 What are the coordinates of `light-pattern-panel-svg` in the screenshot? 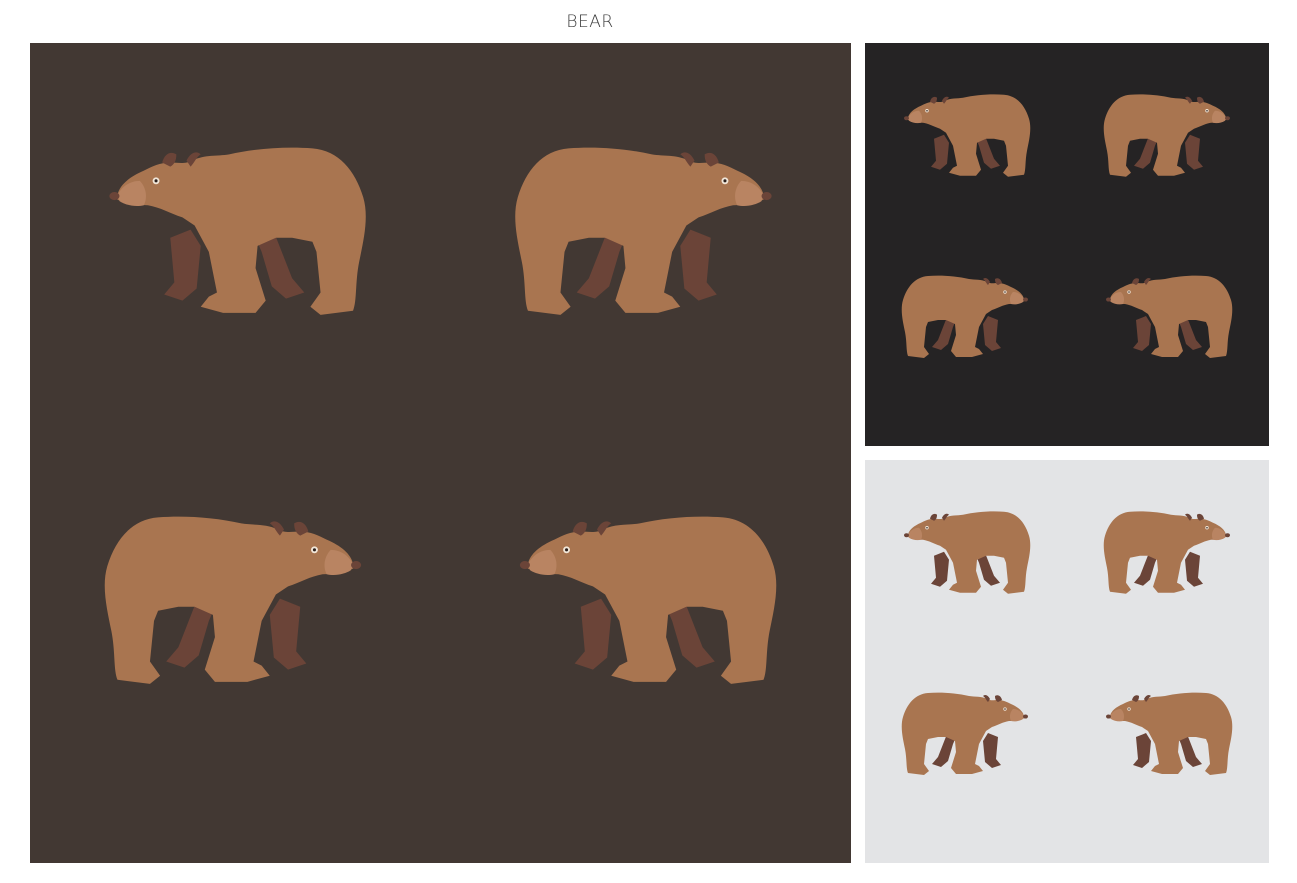 It's located at (1067, 661).